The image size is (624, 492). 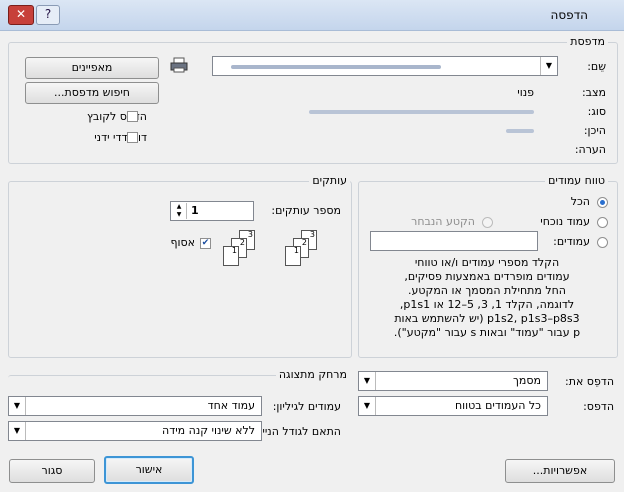 I want to click on print-what-value: מסמך, so click(x=527, y=380).